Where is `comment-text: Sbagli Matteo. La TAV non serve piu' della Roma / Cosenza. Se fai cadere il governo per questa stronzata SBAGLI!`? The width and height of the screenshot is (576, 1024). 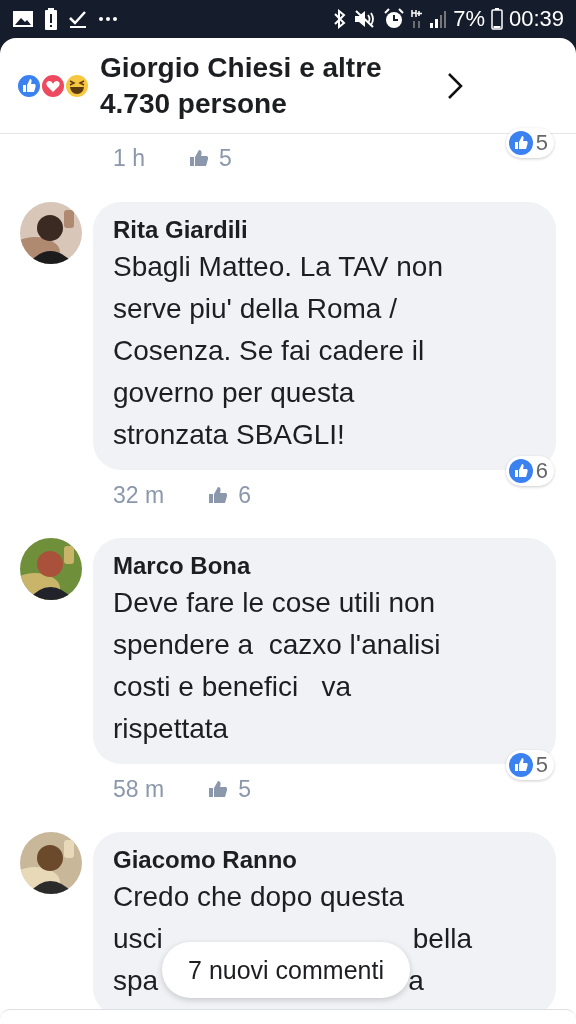
comment-text: Sbagli Matteo. La TAV non serve piu' della Roma / Cosenza. Se fai cadere il governo per questa stronzata SBAGLI! is located at coordinates (278, 351).